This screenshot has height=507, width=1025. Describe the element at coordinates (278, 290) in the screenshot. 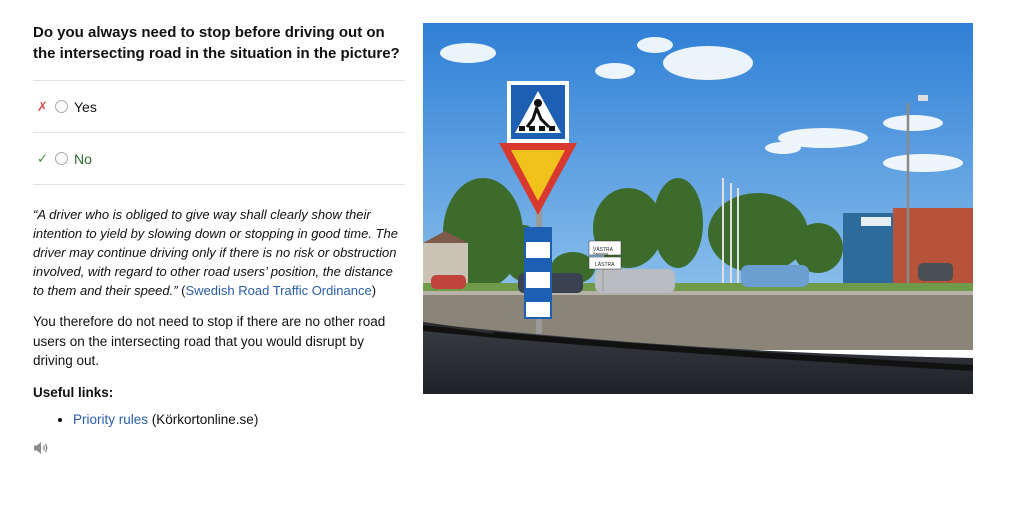

I see `source-link: Swedish Road Traffic Ordinance` at that location.